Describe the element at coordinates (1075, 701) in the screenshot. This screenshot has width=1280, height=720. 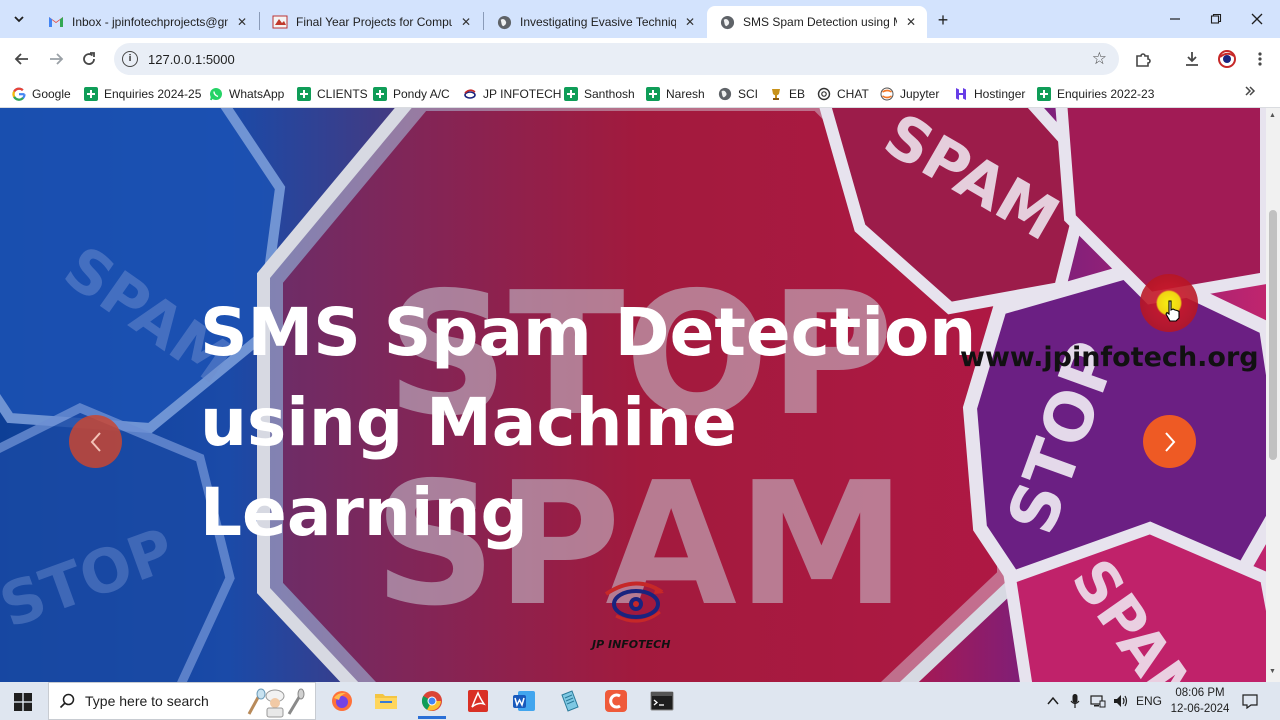
I see `tray-microphone` at that location.